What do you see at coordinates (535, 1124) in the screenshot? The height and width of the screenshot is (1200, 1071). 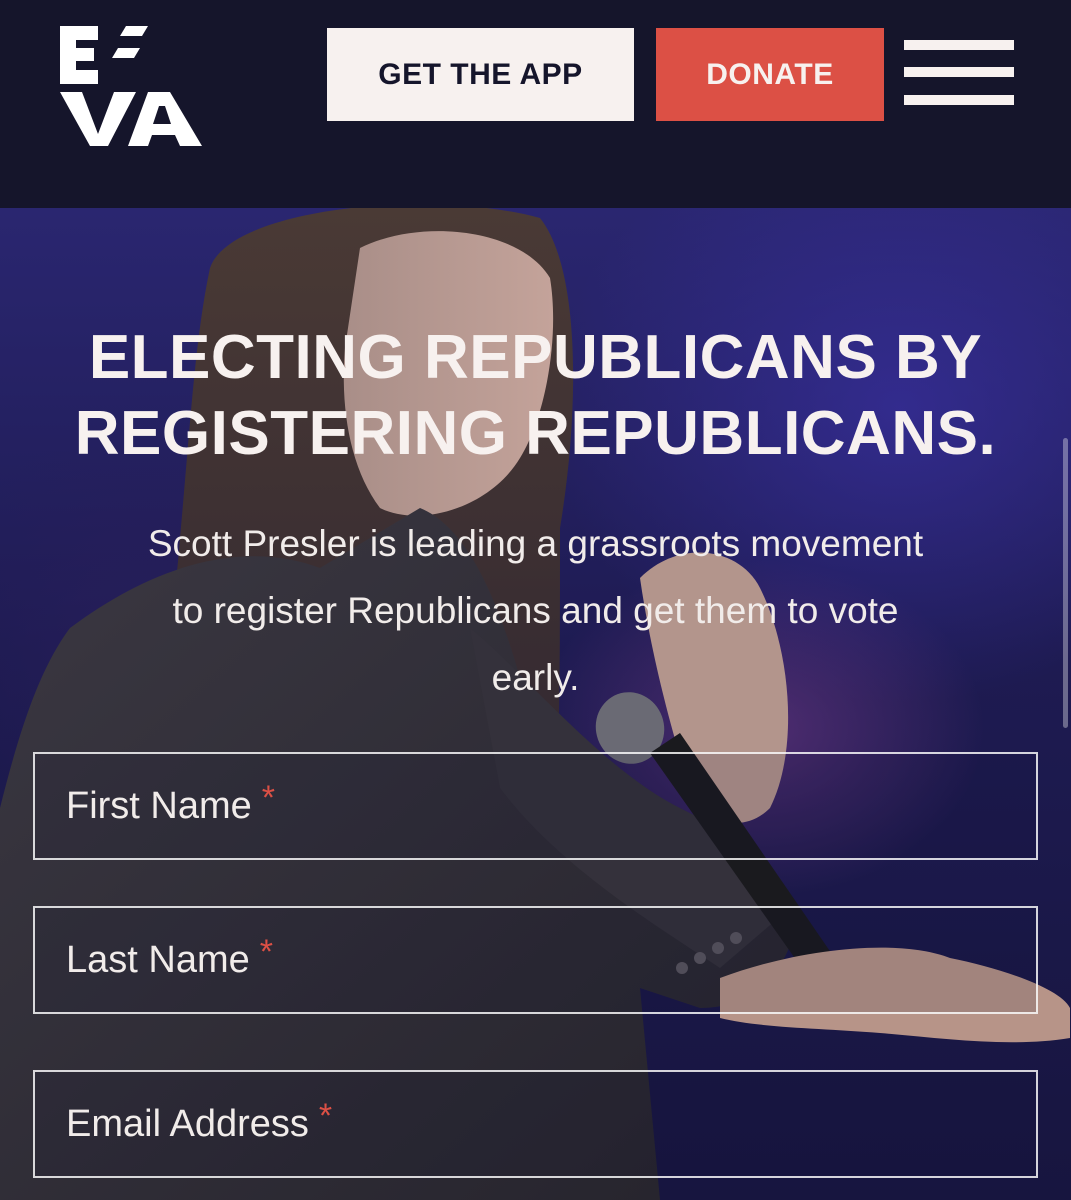 I see `email-address-field: Email Address *` at bounding box center [535, 1124].